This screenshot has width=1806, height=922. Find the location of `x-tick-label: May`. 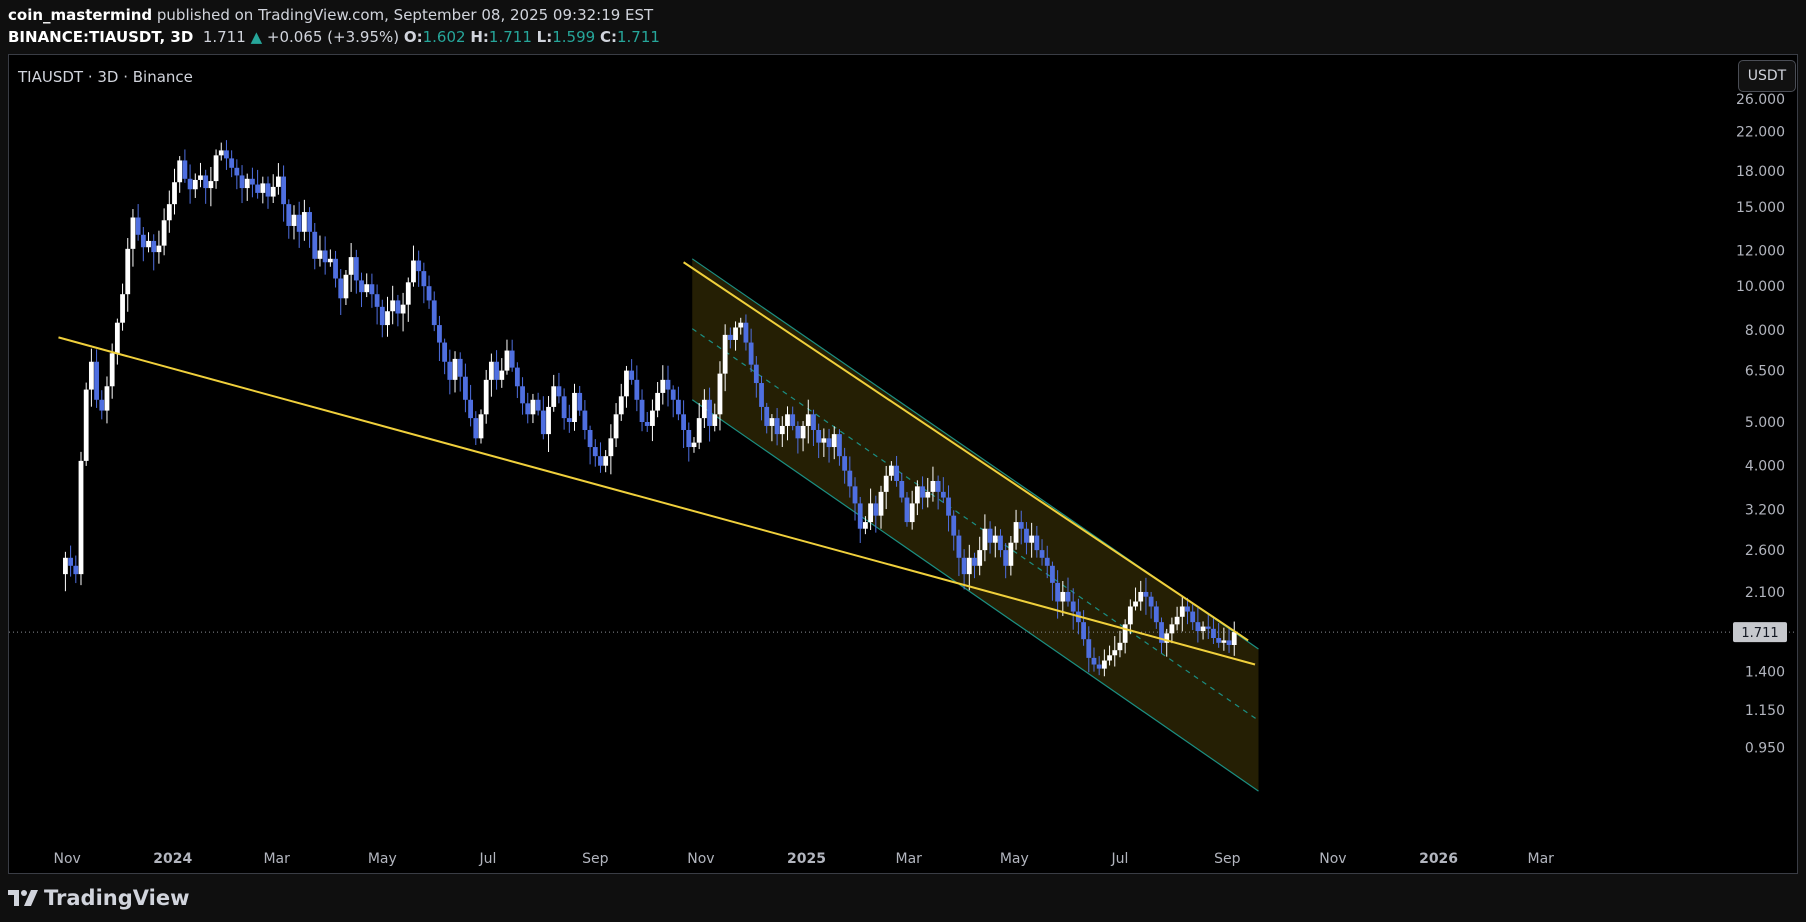

x-tick-label: May is located at coordinates (382, 859).